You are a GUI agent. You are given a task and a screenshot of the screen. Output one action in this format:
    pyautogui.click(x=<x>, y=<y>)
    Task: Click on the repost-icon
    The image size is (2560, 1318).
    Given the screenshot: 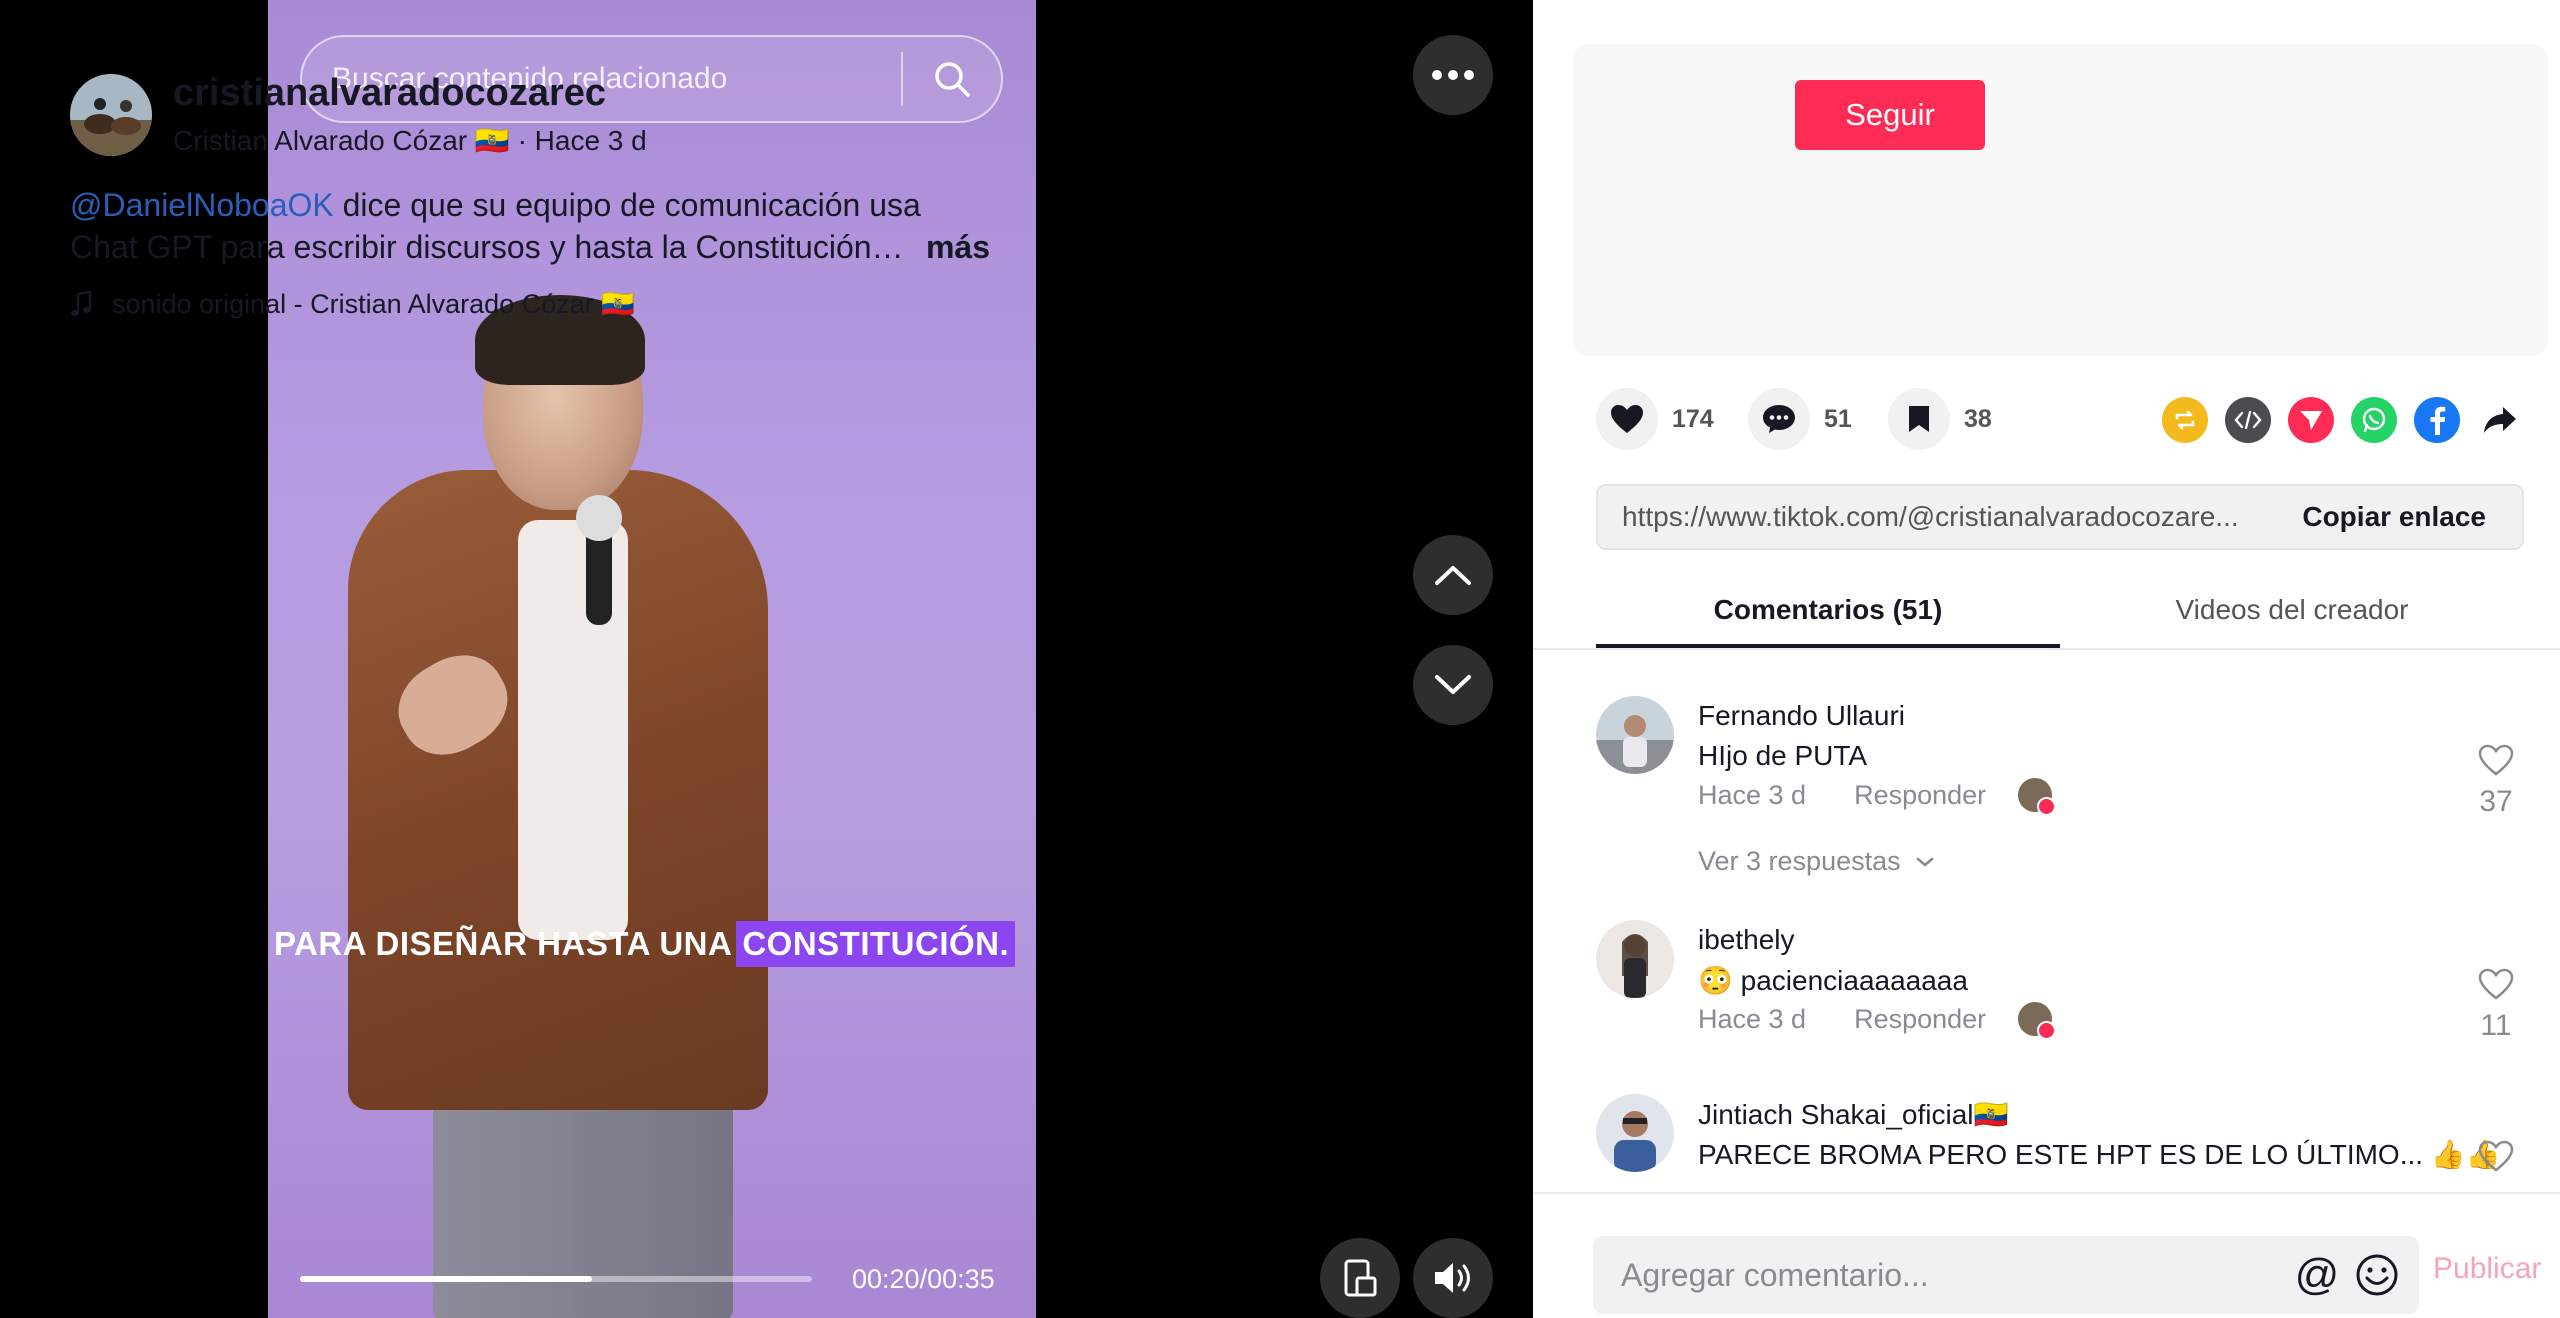 What is the action you would take?
    pyautogui.click(x=2185, y=420)
    